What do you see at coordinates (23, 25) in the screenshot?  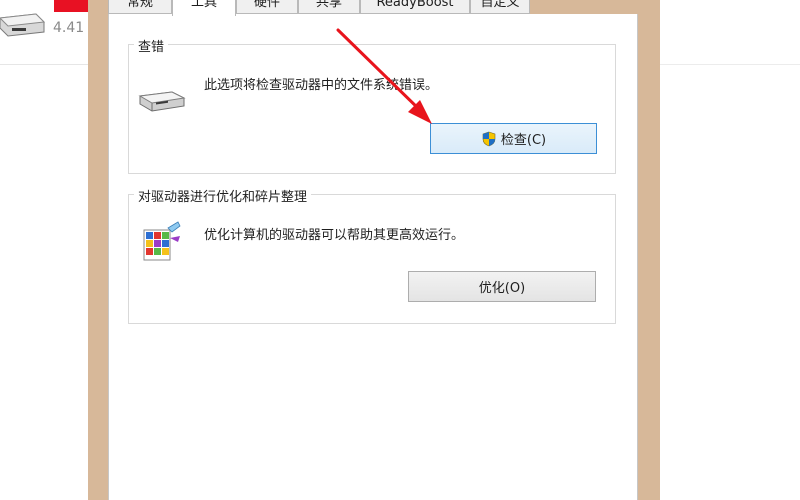 I see `drive-thumbnail-icon` at bounding box center [23, 25].